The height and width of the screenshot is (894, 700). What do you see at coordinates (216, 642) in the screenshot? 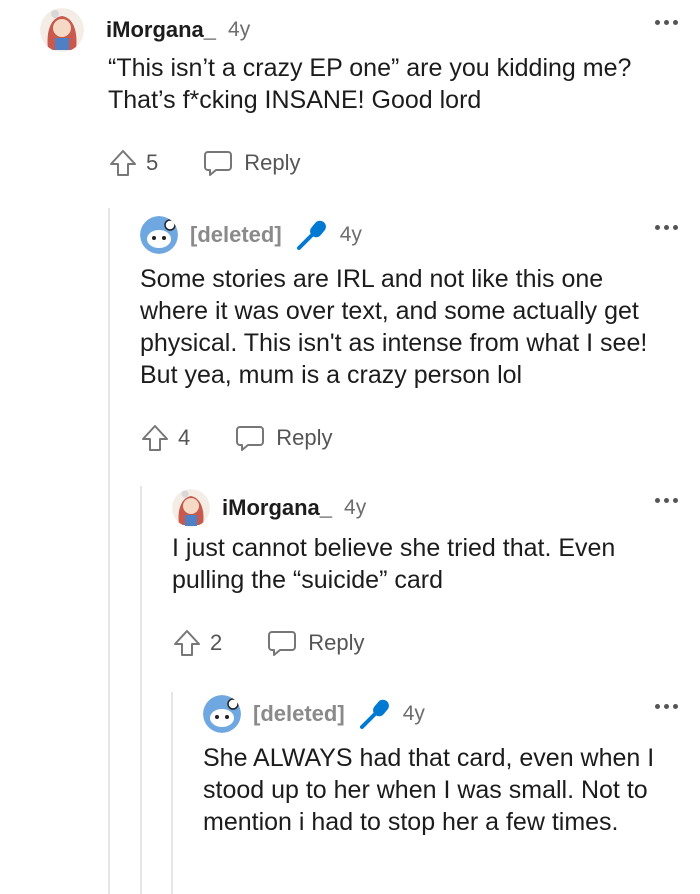
I see `vote-count: 2` at bounding box center [216, 642].